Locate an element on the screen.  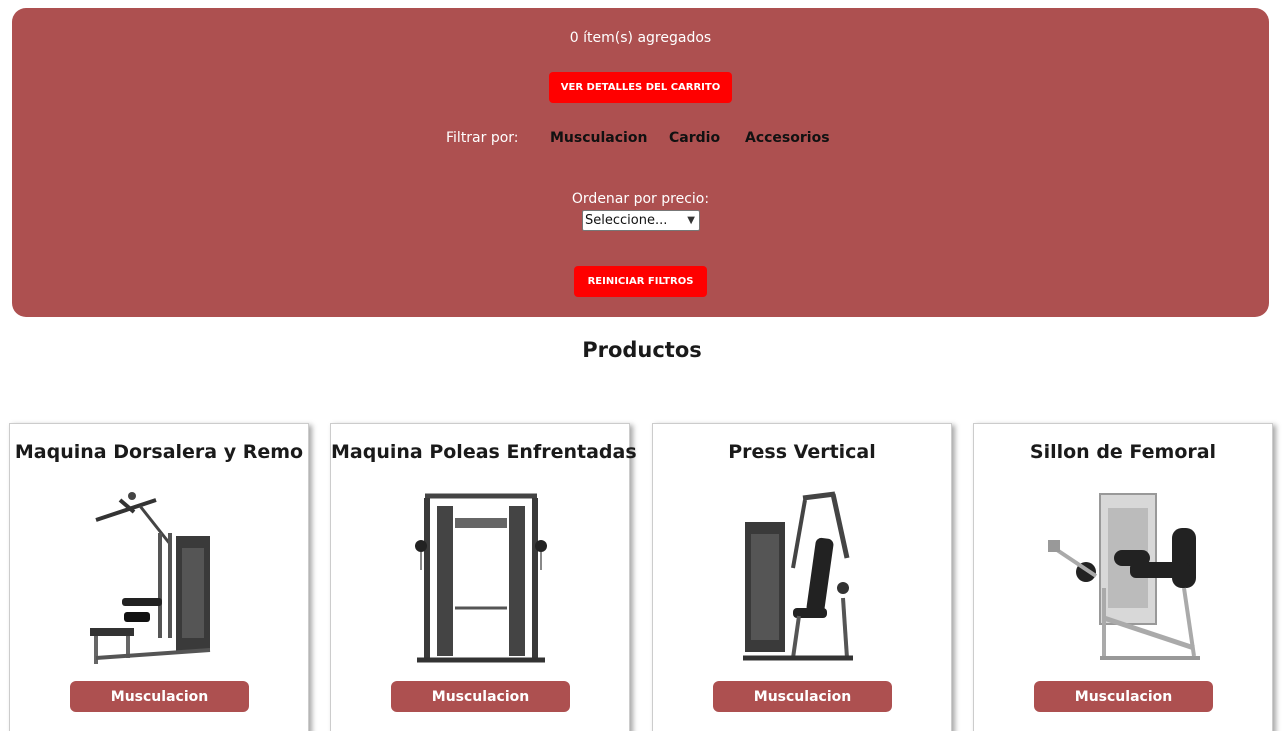
filter-musculacion: Musculacion is located at coordinates (598, 138).